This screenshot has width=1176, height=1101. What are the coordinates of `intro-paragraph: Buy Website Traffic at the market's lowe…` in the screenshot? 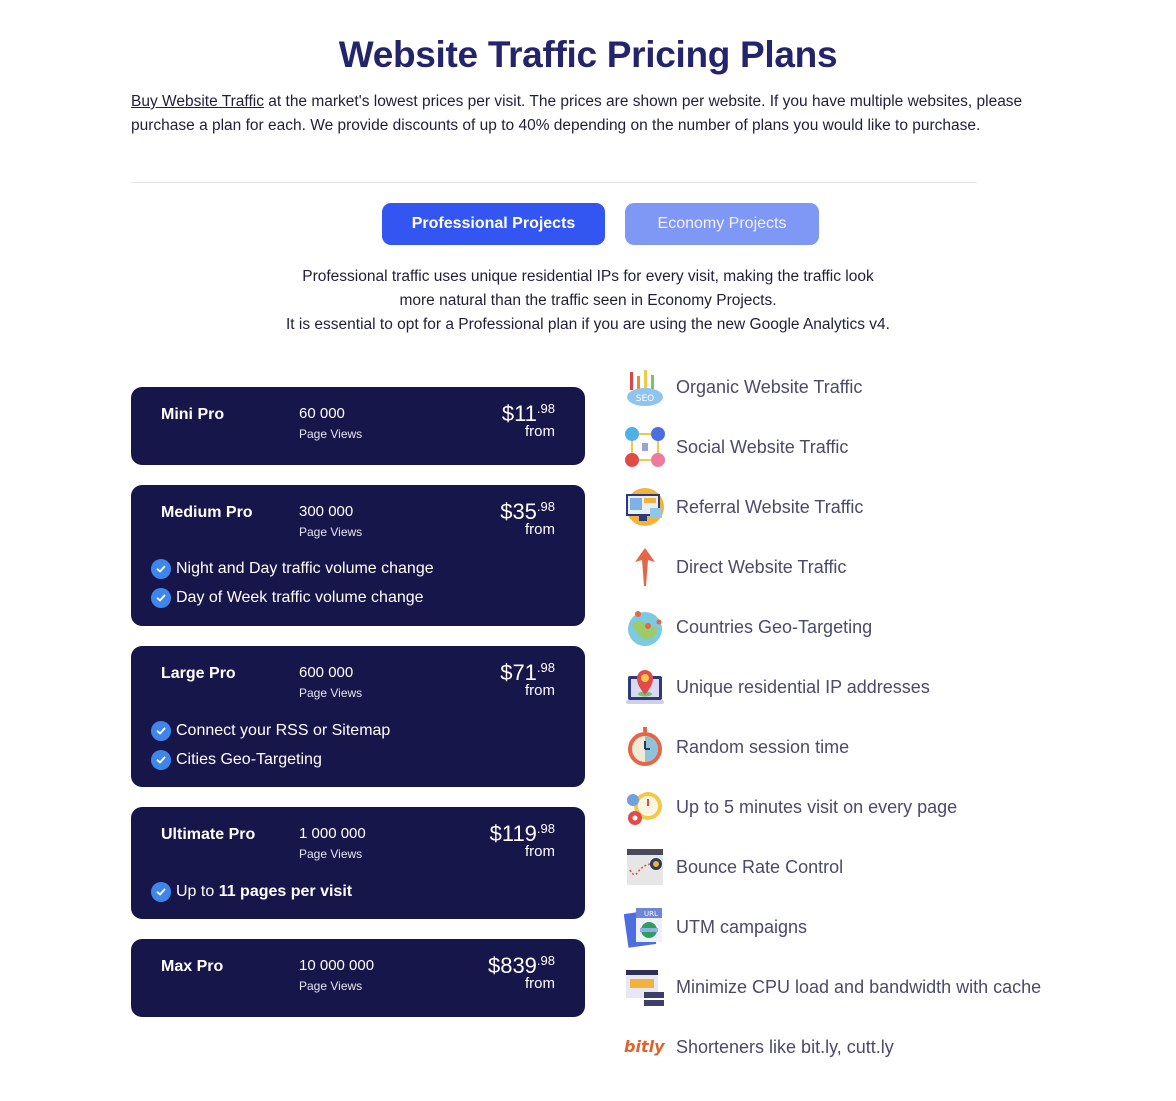 It's located at (586, 114).